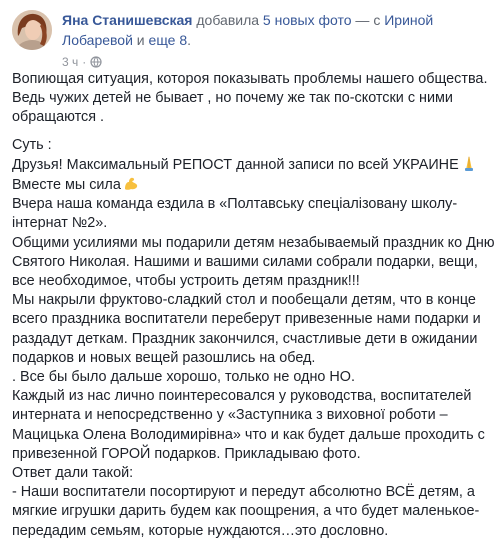  What do you see at coordinates (368, 20) in the screenshot?
I see `with-text: — с` at bounding box center [368, 20].